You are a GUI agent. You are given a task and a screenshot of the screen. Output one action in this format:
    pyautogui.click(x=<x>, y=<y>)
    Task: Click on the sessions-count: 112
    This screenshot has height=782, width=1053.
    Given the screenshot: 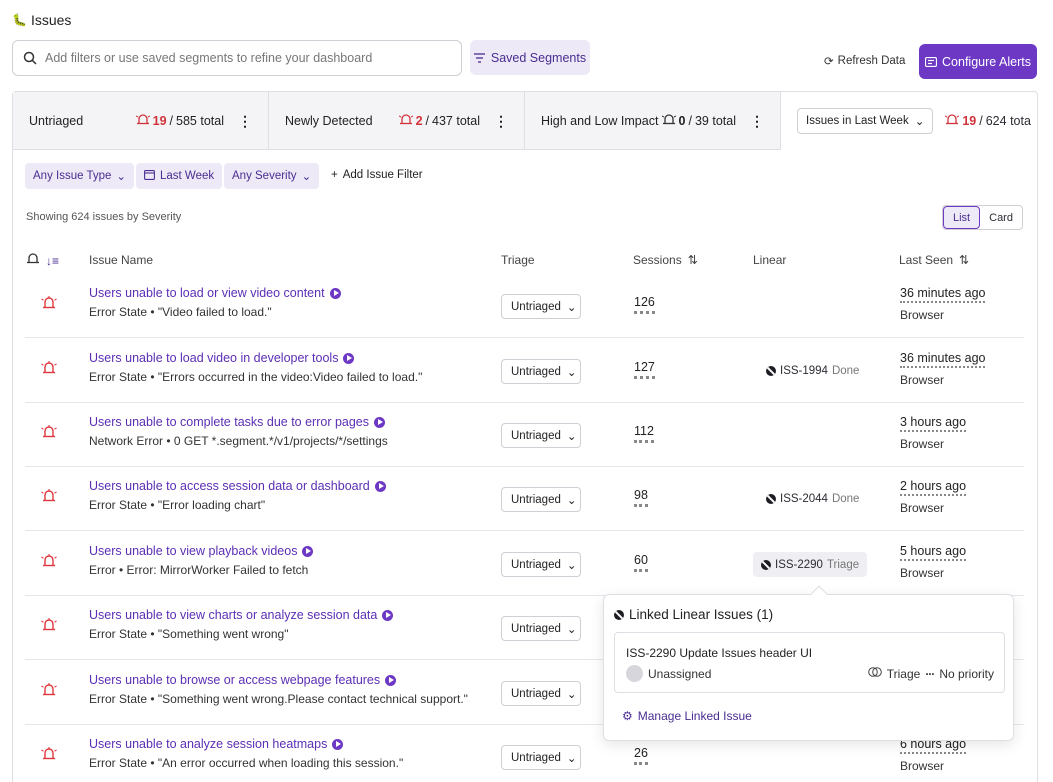 What is the action you would take?
    pyautogui.click(x=644, y=434)
    